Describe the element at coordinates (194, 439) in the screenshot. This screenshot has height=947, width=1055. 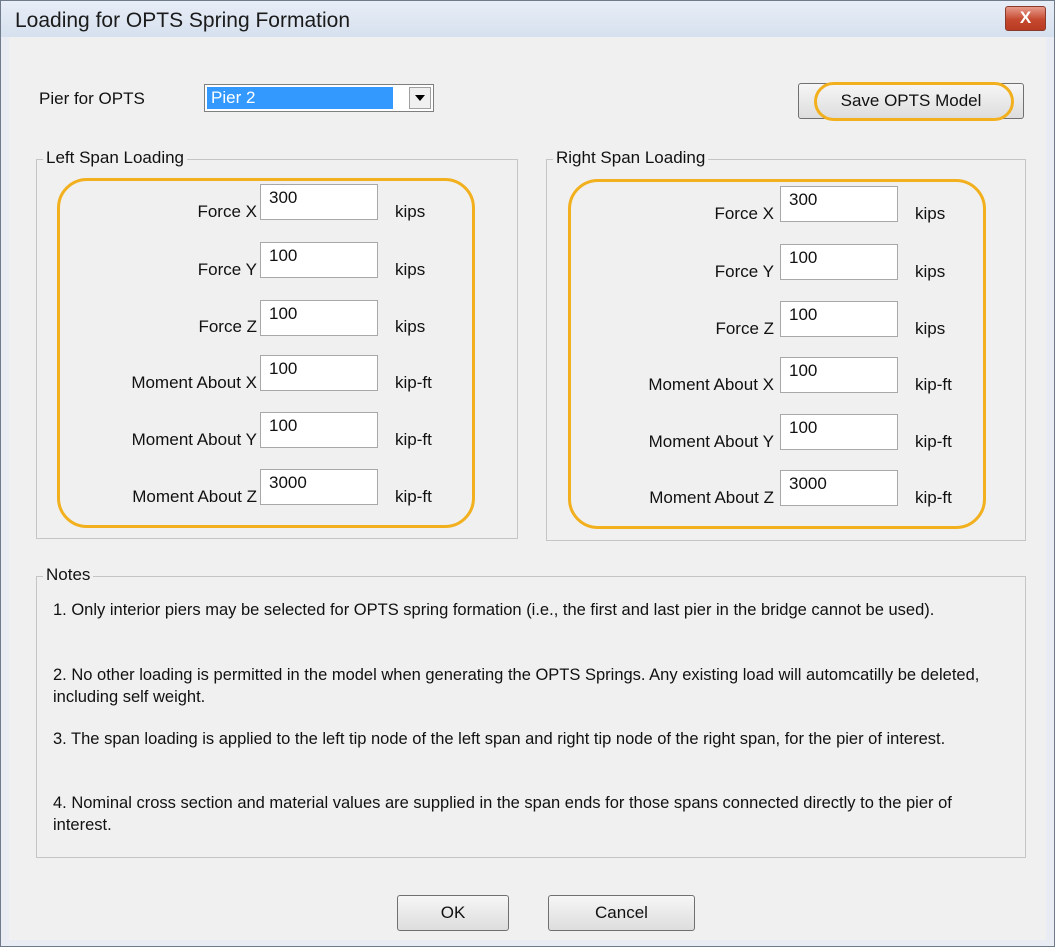
I see `left-moment-y-label: Moment About Y` at that location.